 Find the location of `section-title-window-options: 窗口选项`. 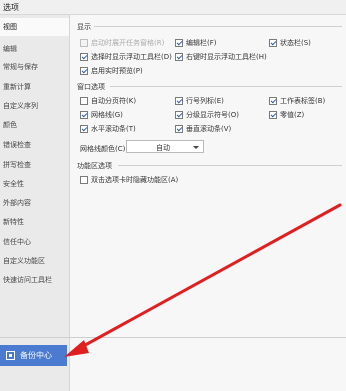

section-title-window-options: 窗口选项 is located at coordinates (91, 87).